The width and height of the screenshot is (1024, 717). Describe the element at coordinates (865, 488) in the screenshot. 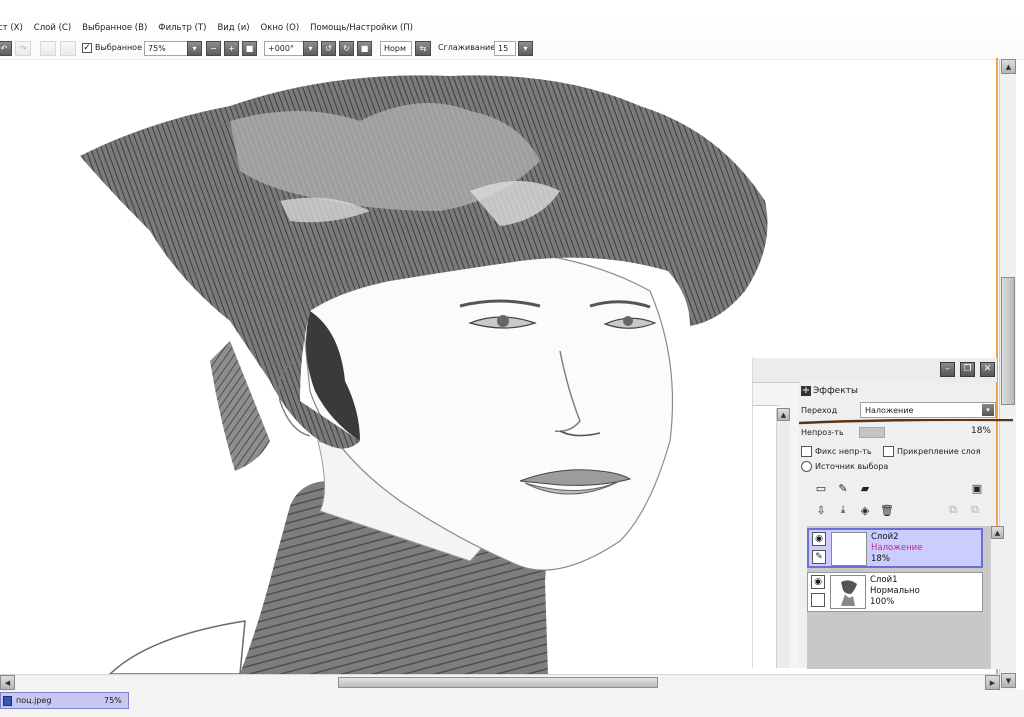

I see `folder-icon: ▰` at that location.